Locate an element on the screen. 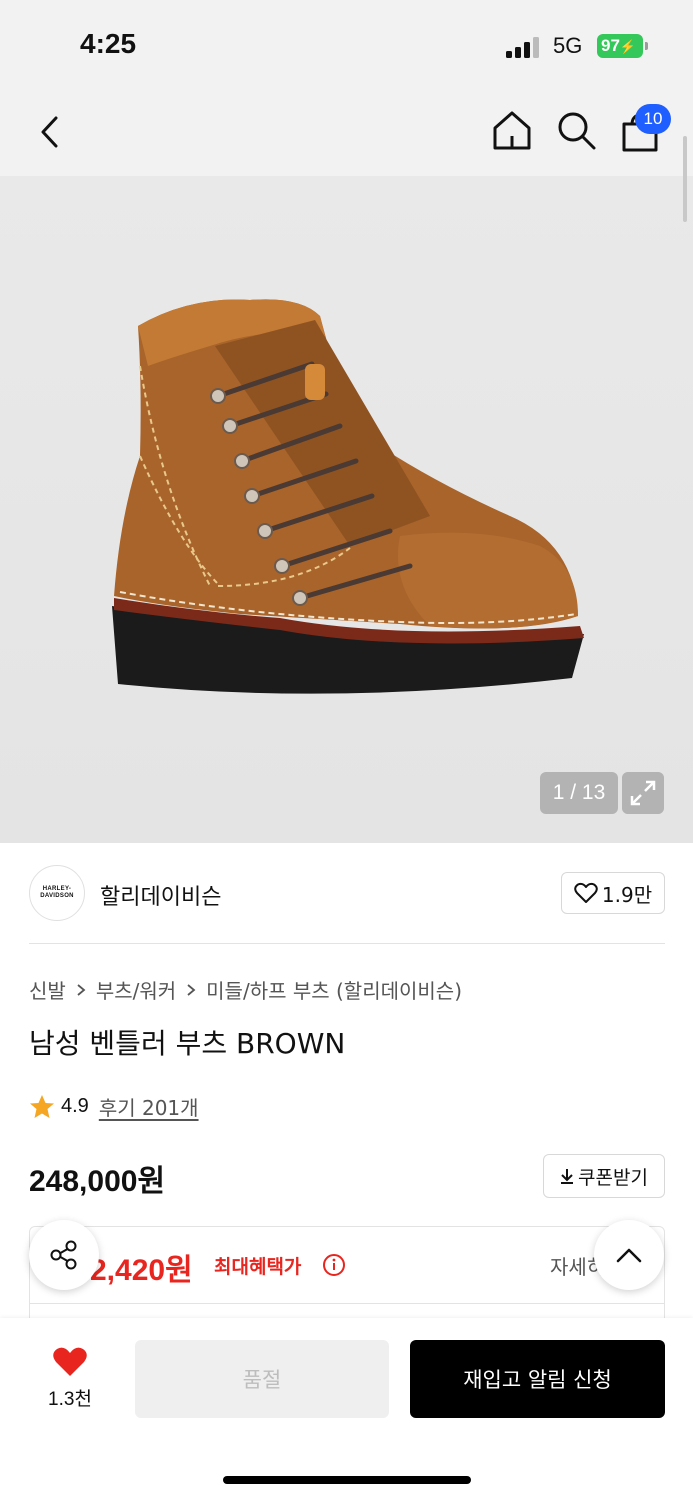 The height and width of the screenshot is (1500, 693). rating-value: 4.9 is located at coordinates (75, 1106).